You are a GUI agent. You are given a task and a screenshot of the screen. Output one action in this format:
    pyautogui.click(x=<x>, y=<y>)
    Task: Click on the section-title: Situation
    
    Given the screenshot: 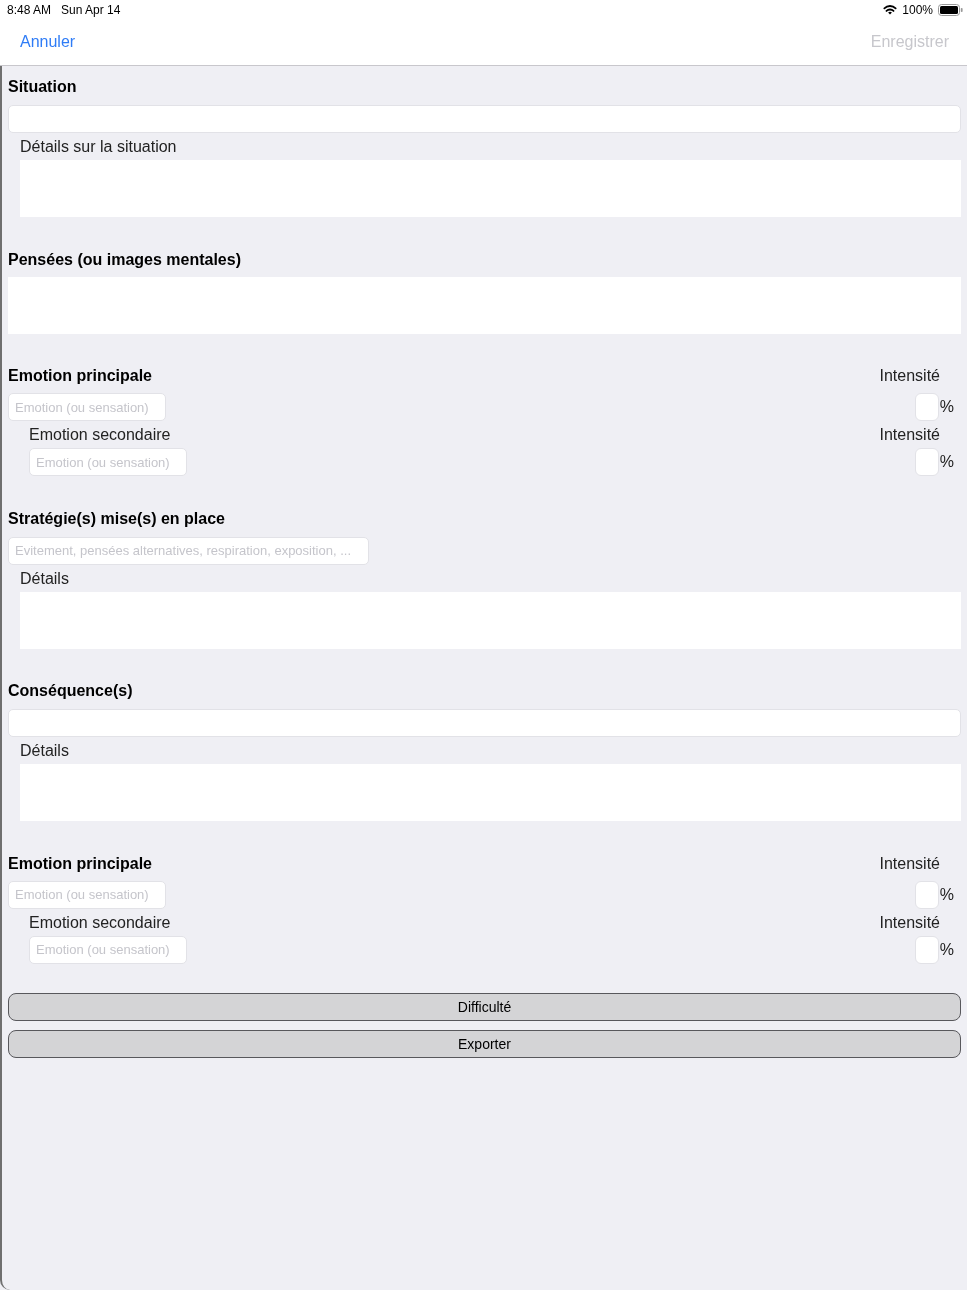 What is the action you would take?
    pyautogui.click(x=43, y=87)
    